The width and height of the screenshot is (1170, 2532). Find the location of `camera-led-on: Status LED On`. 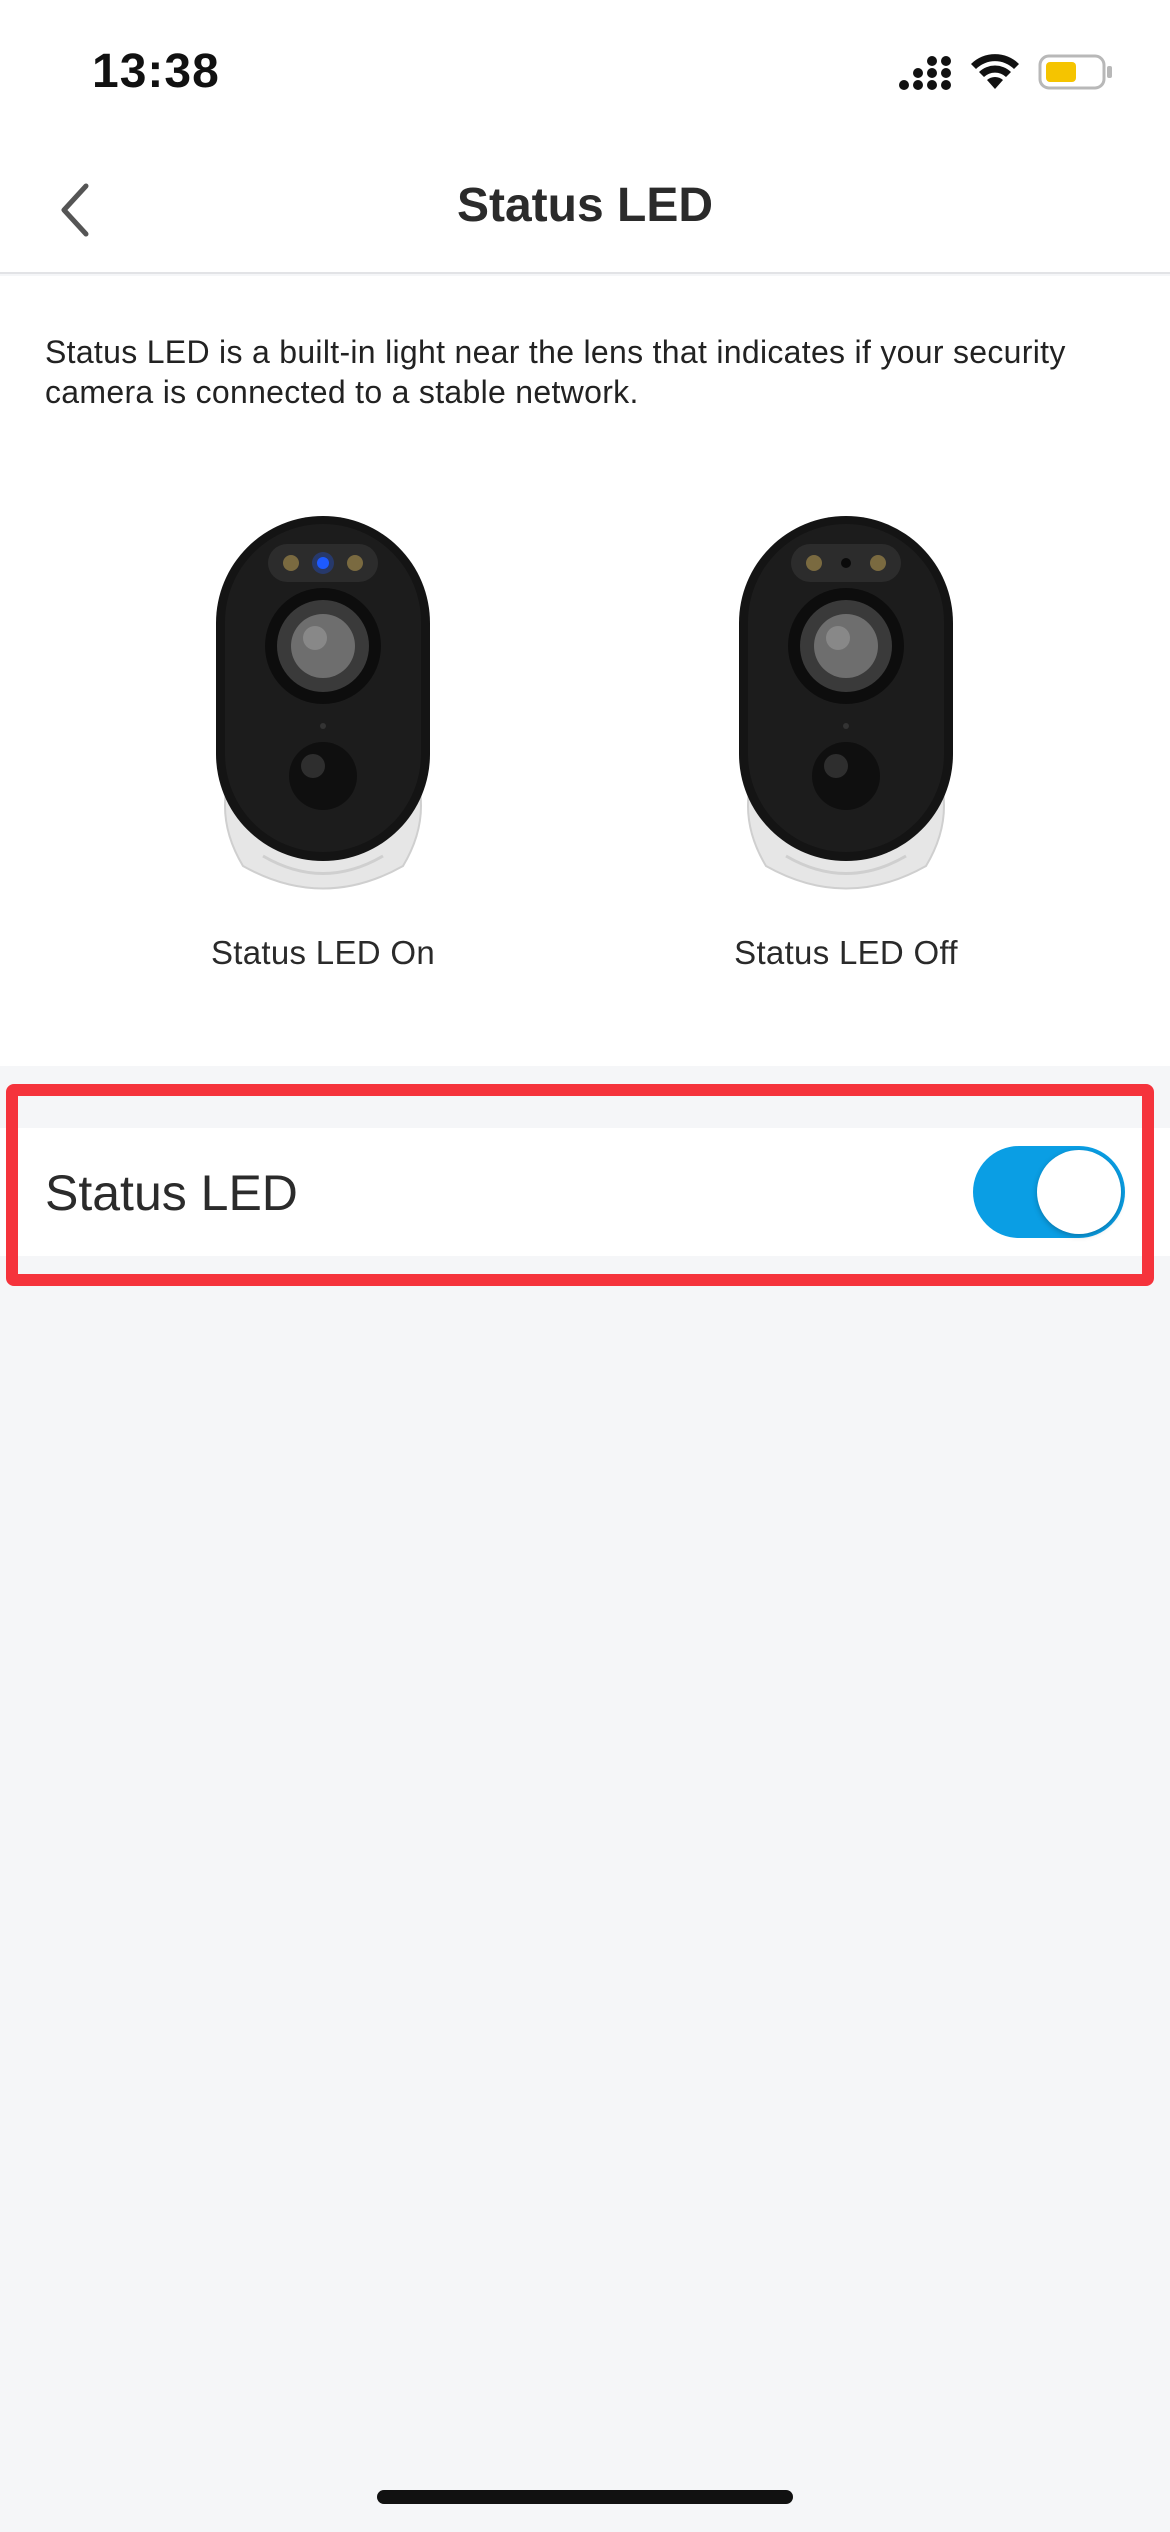

camera-led-on: Status LED On is located at coordinates (323, 744).